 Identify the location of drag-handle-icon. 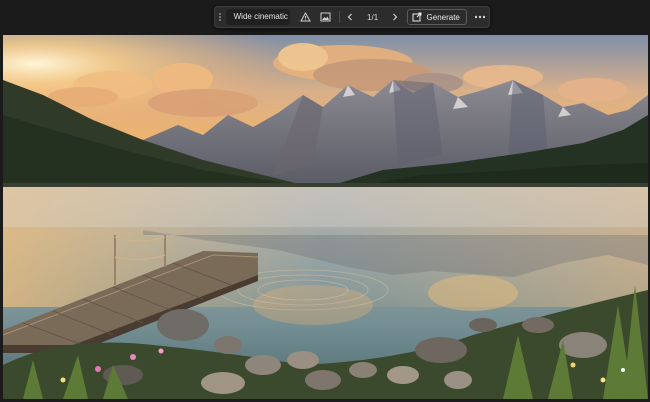
(221, 17).